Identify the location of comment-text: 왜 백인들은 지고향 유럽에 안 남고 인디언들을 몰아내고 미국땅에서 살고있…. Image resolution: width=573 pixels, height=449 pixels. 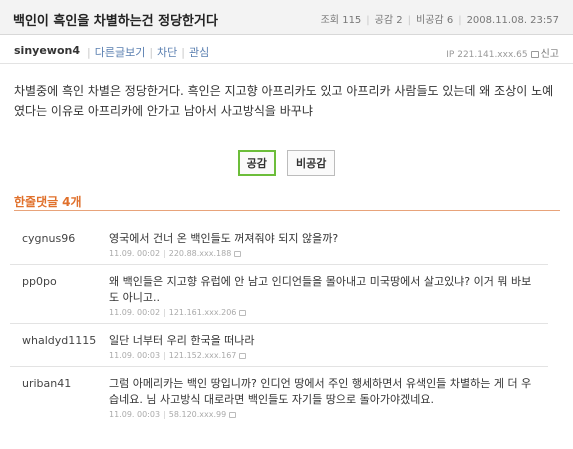
(320, 289).